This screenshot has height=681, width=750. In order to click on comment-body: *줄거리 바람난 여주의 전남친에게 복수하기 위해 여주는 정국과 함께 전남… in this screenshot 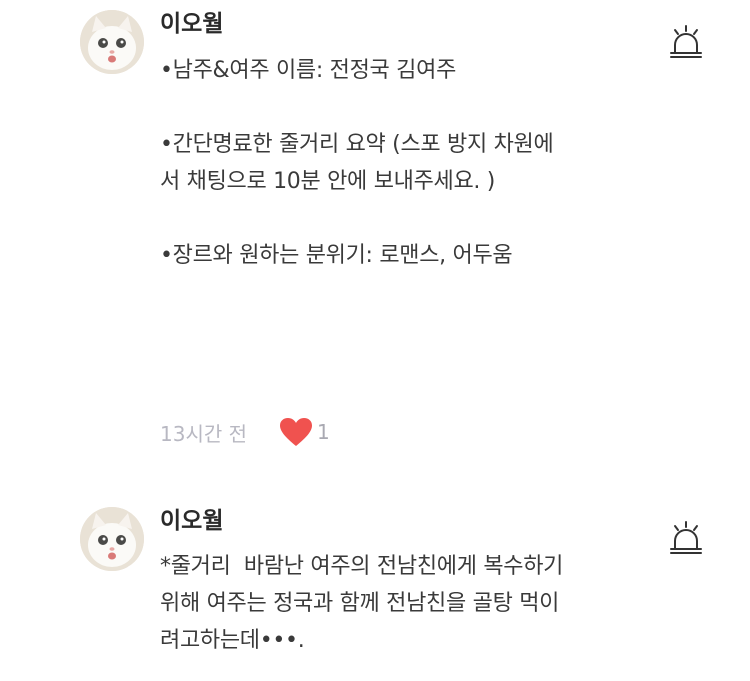, I will do `click(362, 603)`.